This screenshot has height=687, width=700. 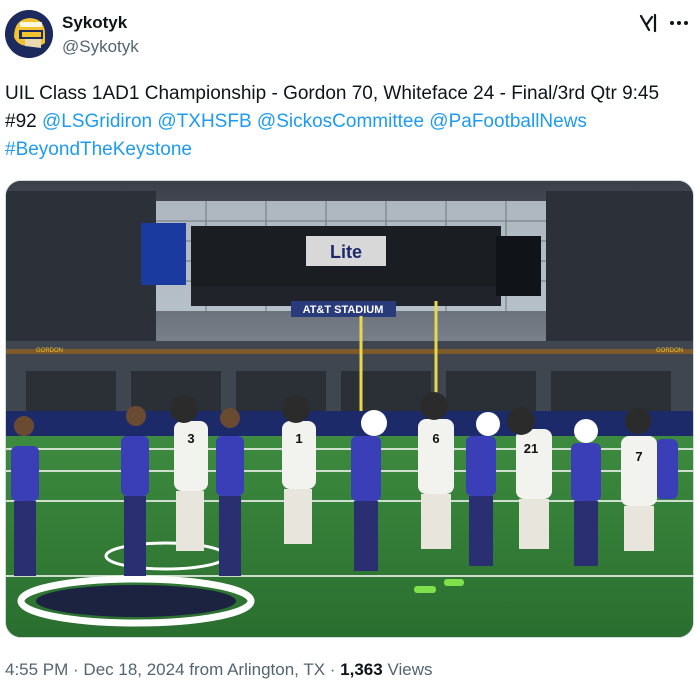 I want to click on more-options-icon, so click(x=679, y=23).